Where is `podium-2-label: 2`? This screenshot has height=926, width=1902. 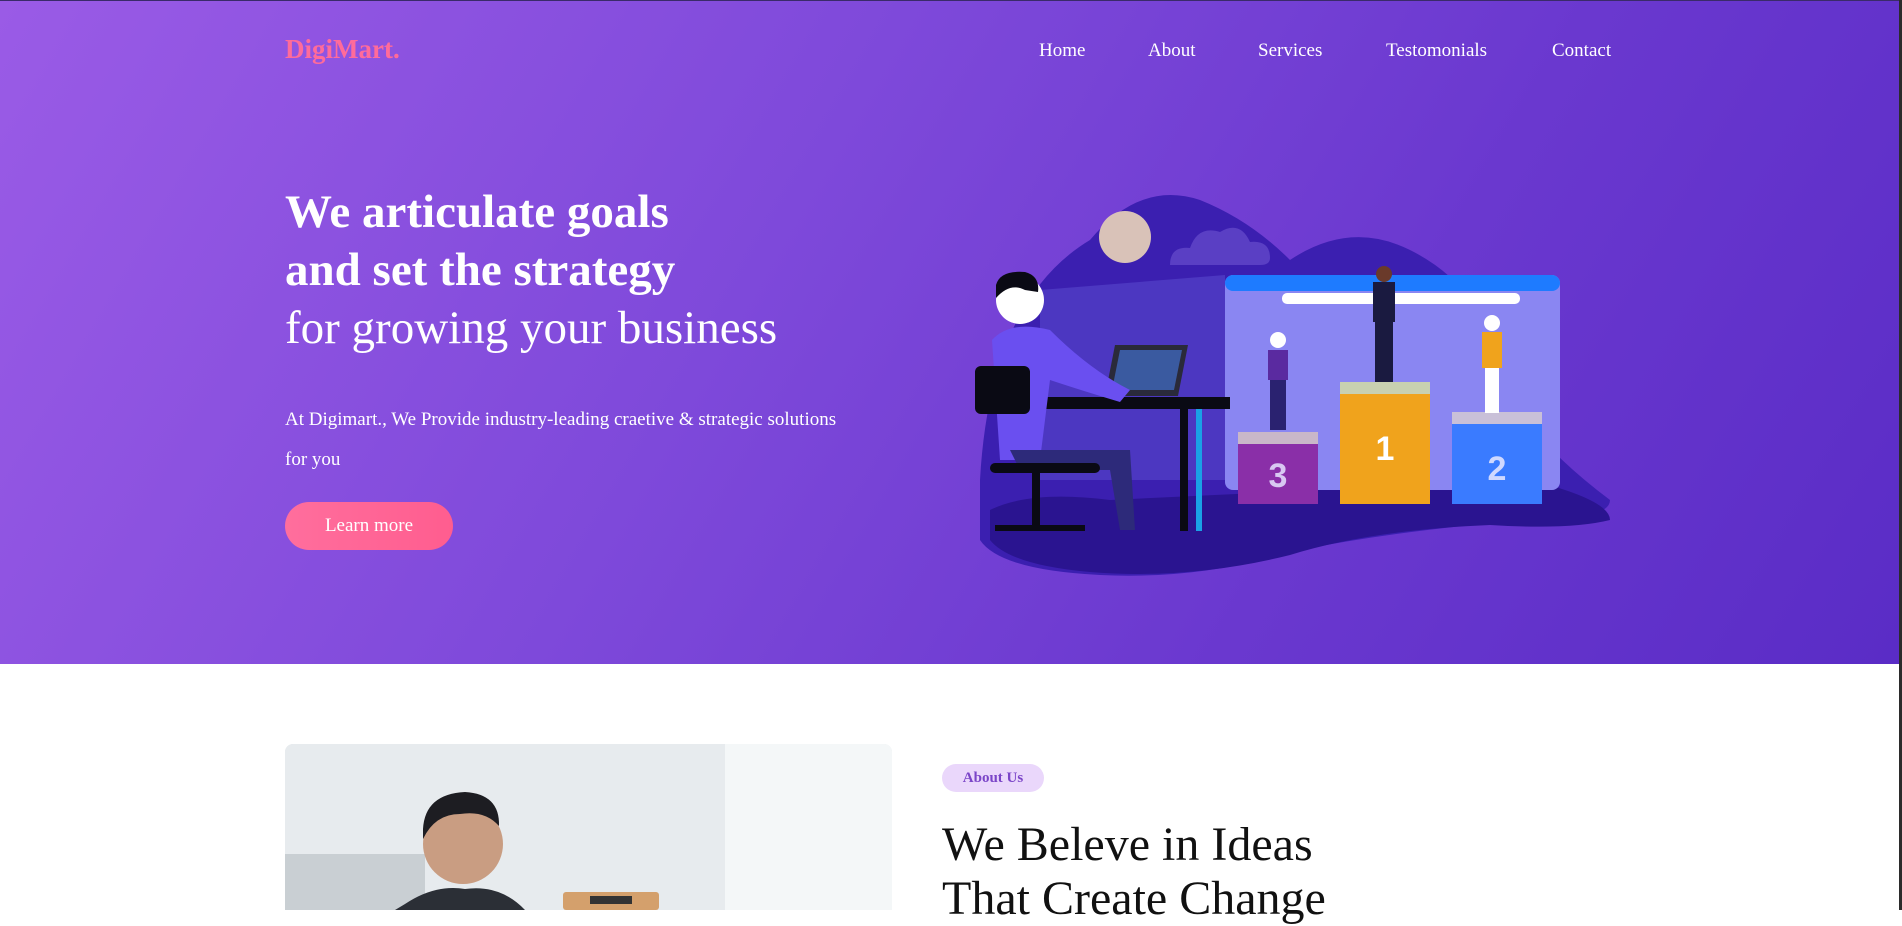
podium-2-label: 2 is located at coordinates (1497, 469).